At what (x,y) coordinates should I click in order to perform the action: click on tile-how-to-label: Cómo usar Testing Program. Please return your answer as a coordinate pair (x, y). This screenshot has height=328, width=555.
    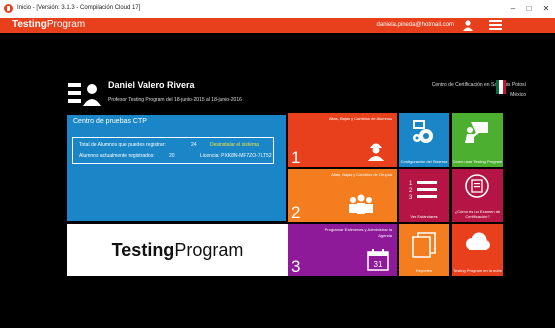
    Looking at the image, I should click on (477, 161).